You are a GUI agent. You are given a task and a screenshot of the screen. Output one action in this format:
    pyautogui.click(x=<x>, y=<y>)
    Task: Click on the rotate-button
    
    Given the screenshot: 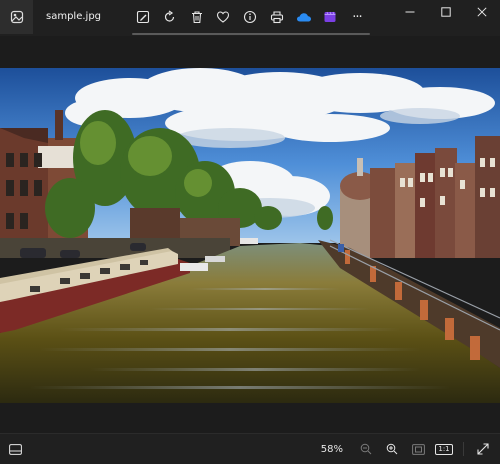 What is the action you would take?
    pyautogui.click(x=170, y=17)
    